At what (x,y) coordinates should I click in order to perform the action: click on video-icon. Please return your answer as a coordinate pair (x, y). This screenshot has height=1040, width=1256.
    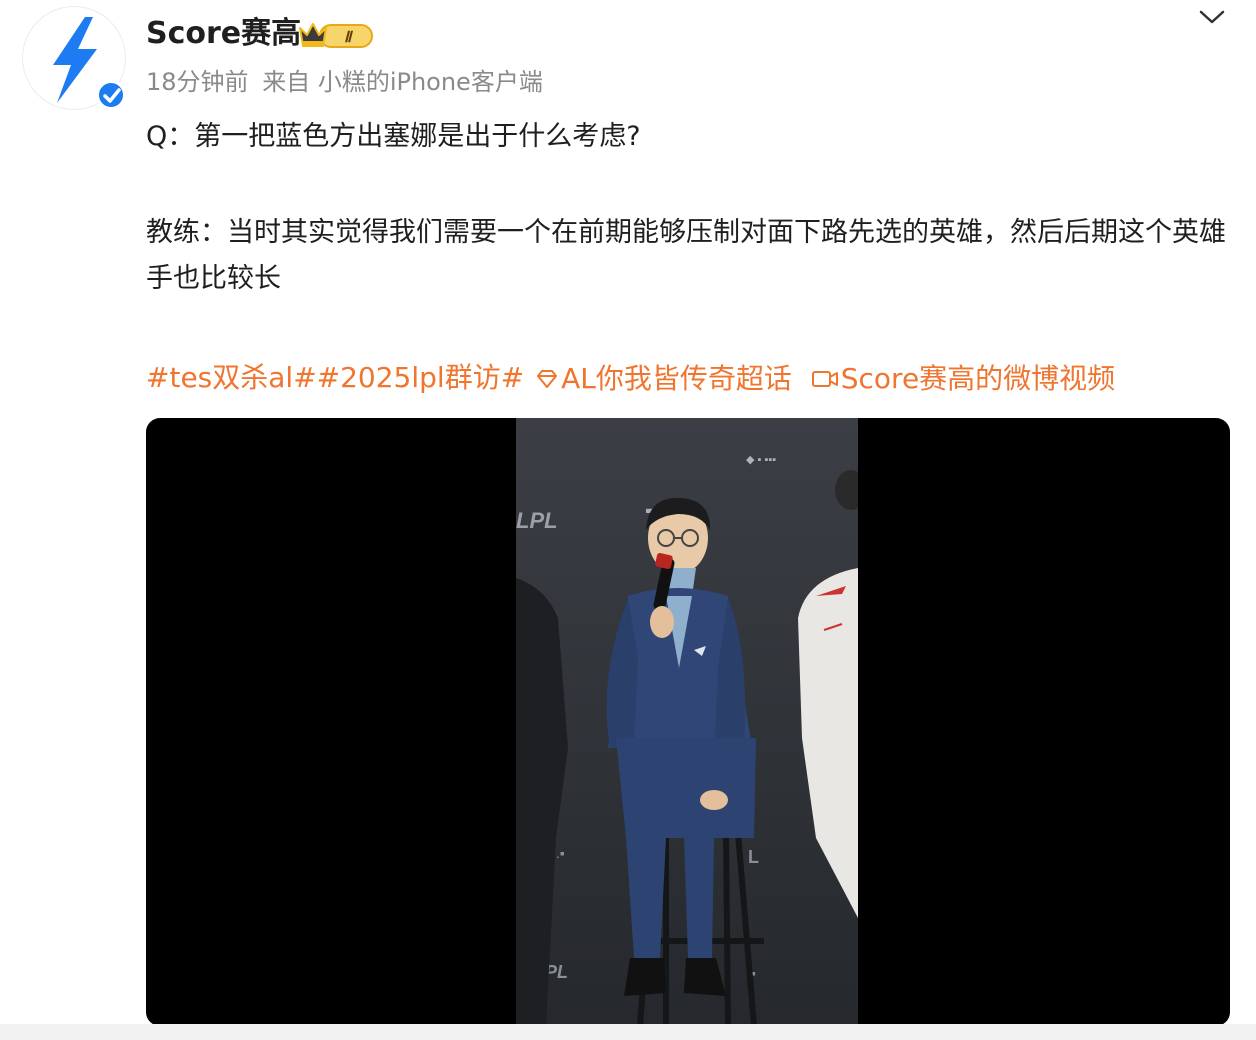
    Looking at the image, I should click on (824, 378).